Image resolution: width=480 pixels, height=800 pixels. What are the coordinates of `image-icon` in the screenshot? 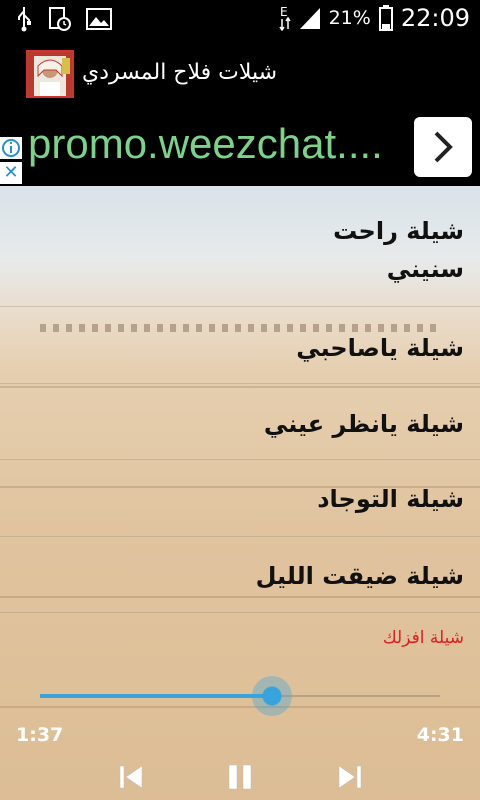 It's located at (99, 19).